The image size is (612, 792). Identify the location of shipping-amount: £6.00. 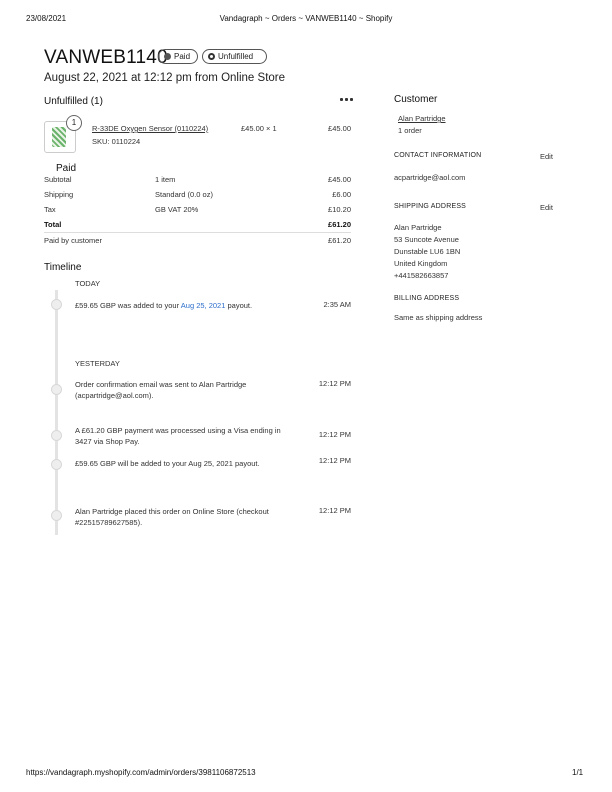
(341, 194).